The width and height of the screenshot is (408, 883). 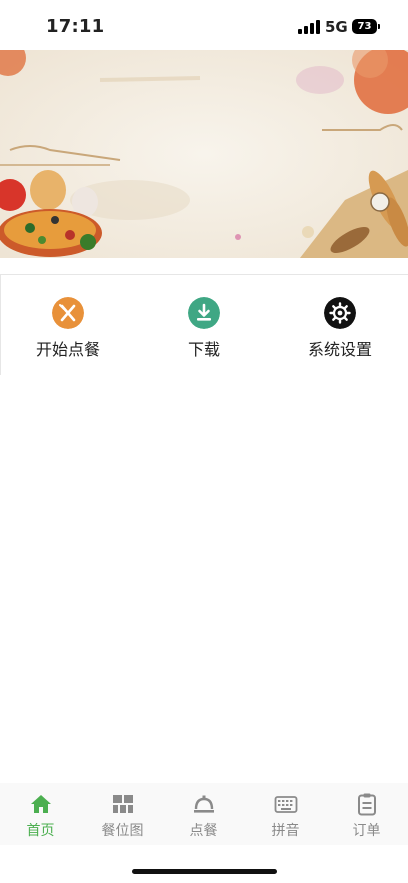 I want to click on grid-icon, so click(x=123, y=804).